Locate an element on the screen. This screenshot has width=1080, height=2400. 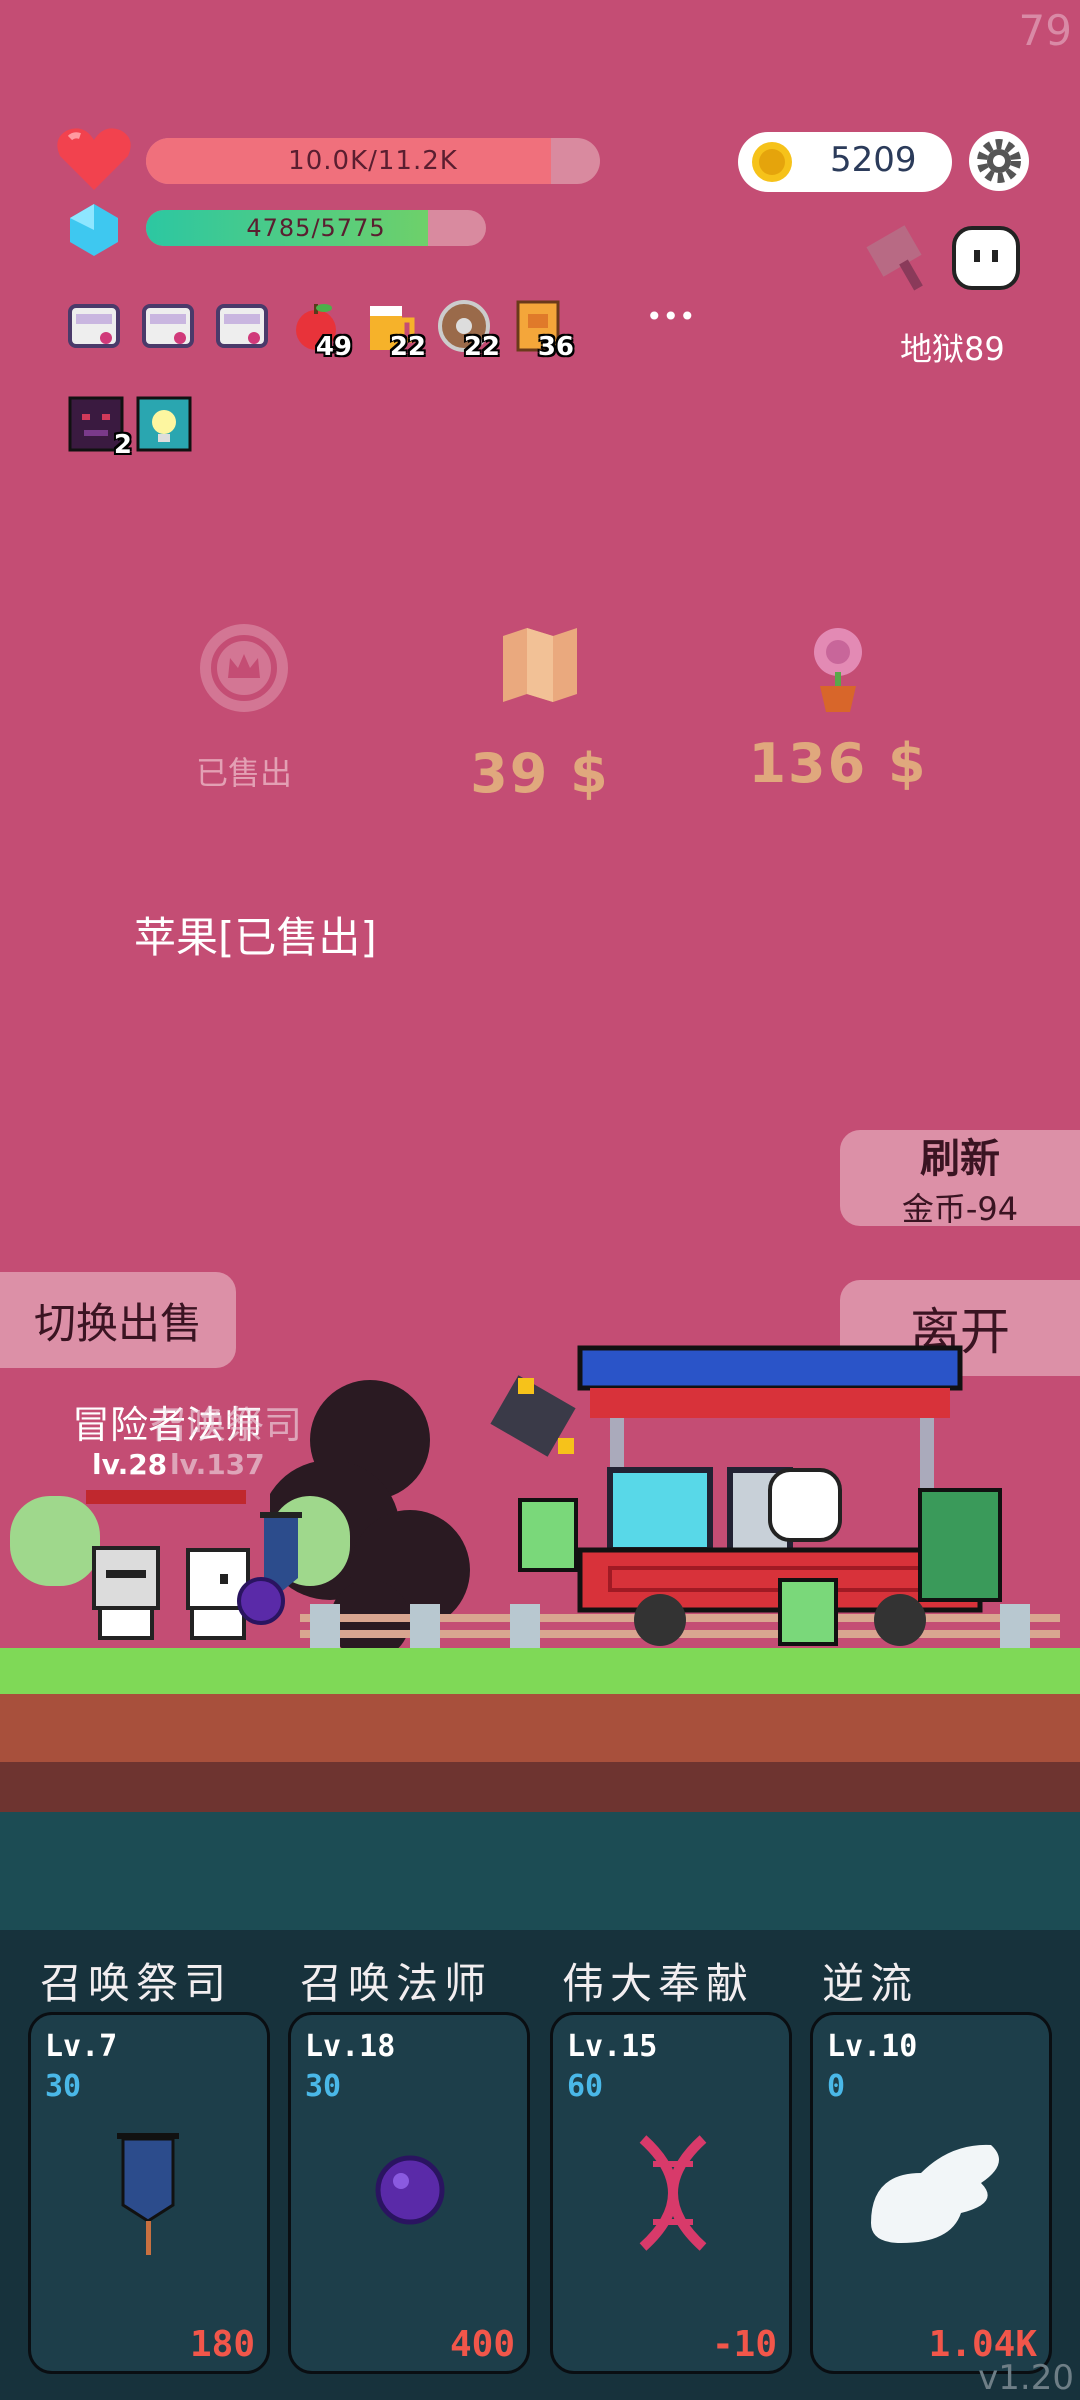
skill-title: 召唤祭司 is located at coordinates (136, 1983).